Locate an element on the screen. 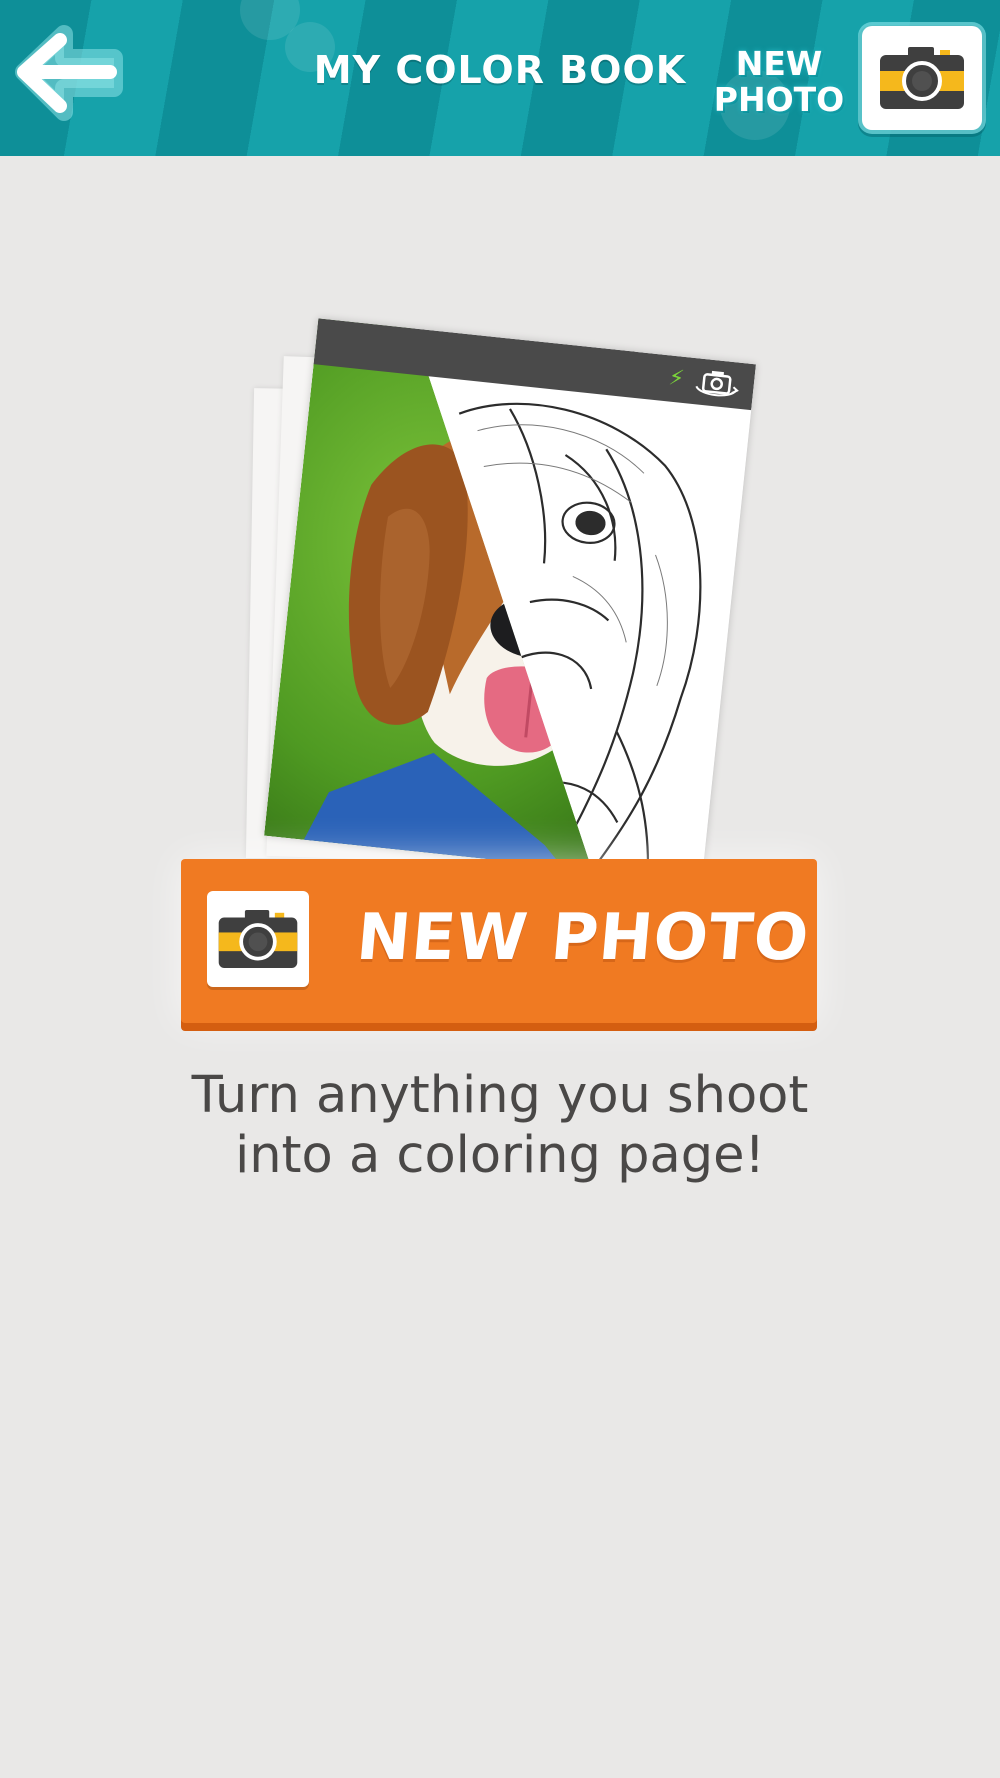 The width and height of the screenshot is (1000, 1778). new-photo-label-line1: NEW is located at coordinates (779, 63).